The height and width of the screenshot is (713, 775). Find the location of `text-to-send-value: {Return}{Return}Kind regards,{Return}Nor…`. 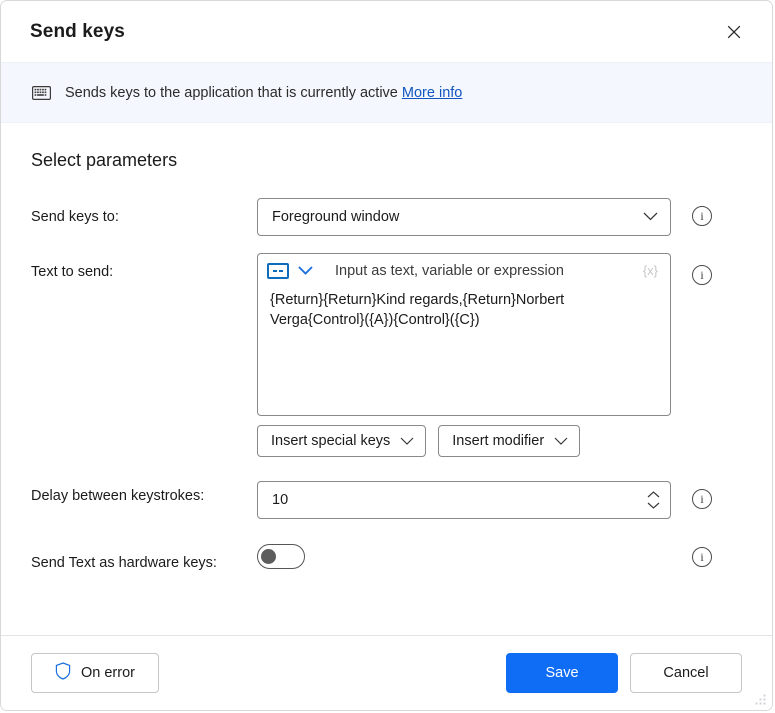

text-to-send-value: {Return}{Return}Kind regards,{Return}Nor… is located at coordinates (464, 351).